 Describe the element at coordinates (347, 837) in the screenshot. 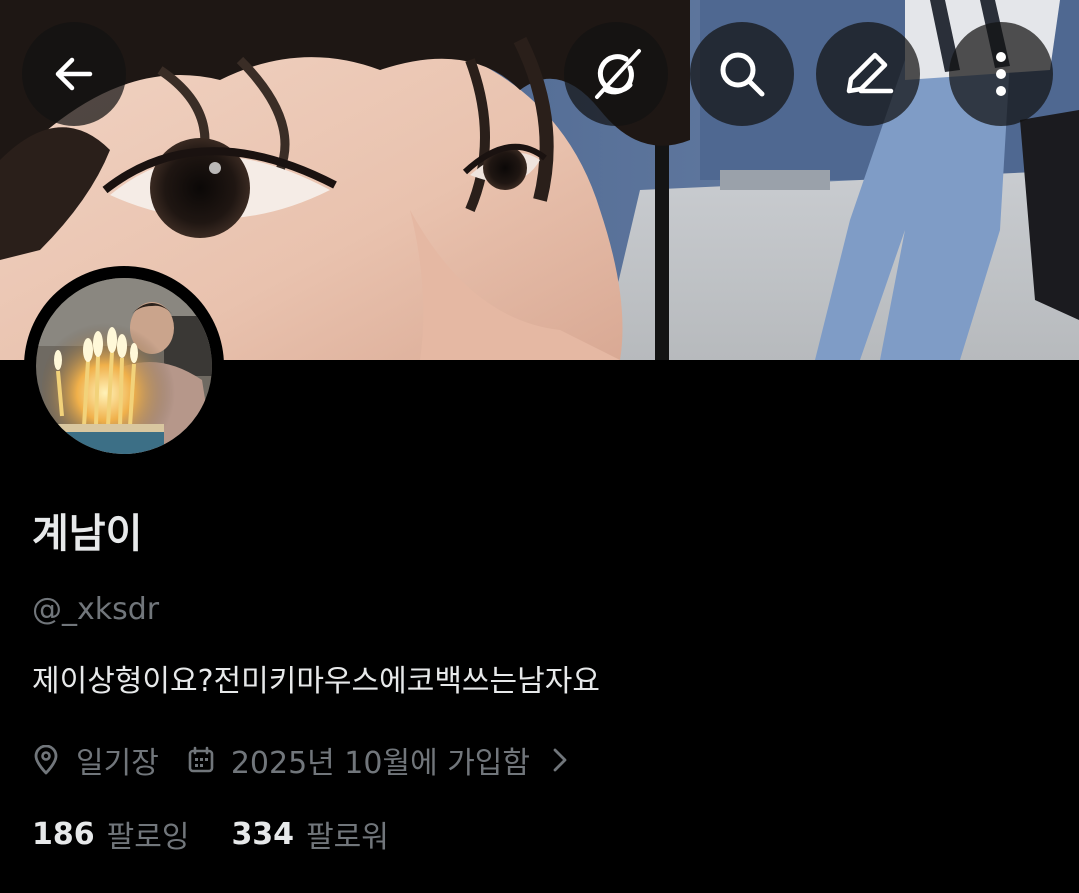

I see `followers-label: 팔로워` at that location.